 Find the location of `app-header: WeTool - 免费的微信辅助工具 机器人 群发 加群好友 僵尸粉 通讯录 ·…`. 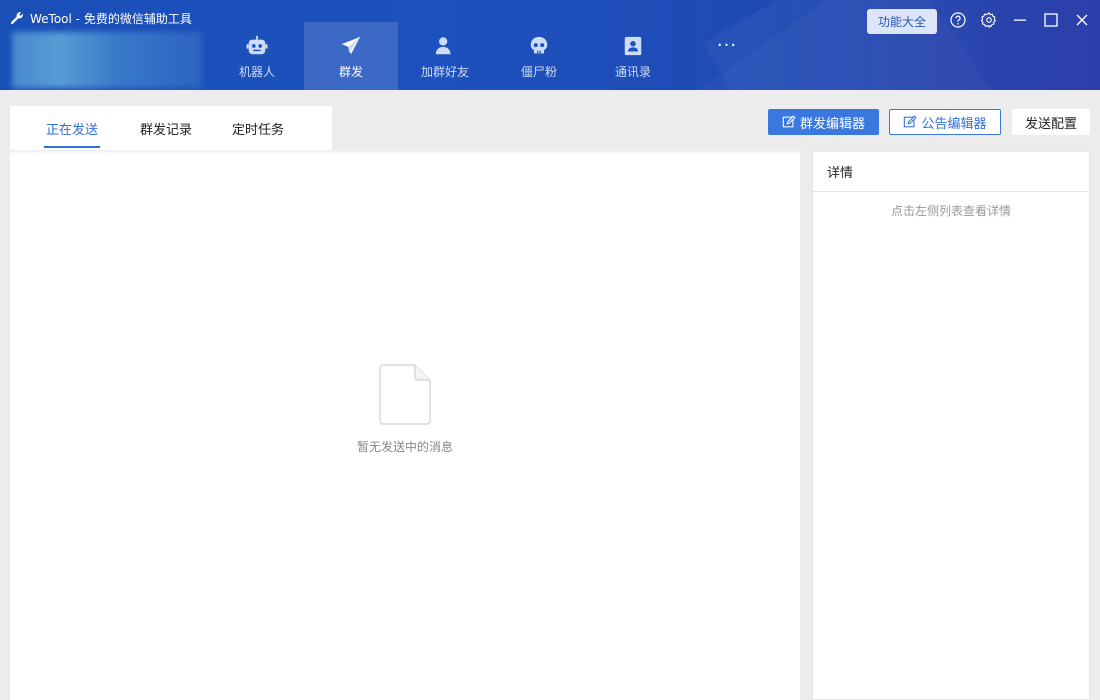

app-header: WeTool - 免费的微信辅助工具 机器人 群发 加群好友 僵尸粉 通讯录 ·… is located at coordinates (550, 45).